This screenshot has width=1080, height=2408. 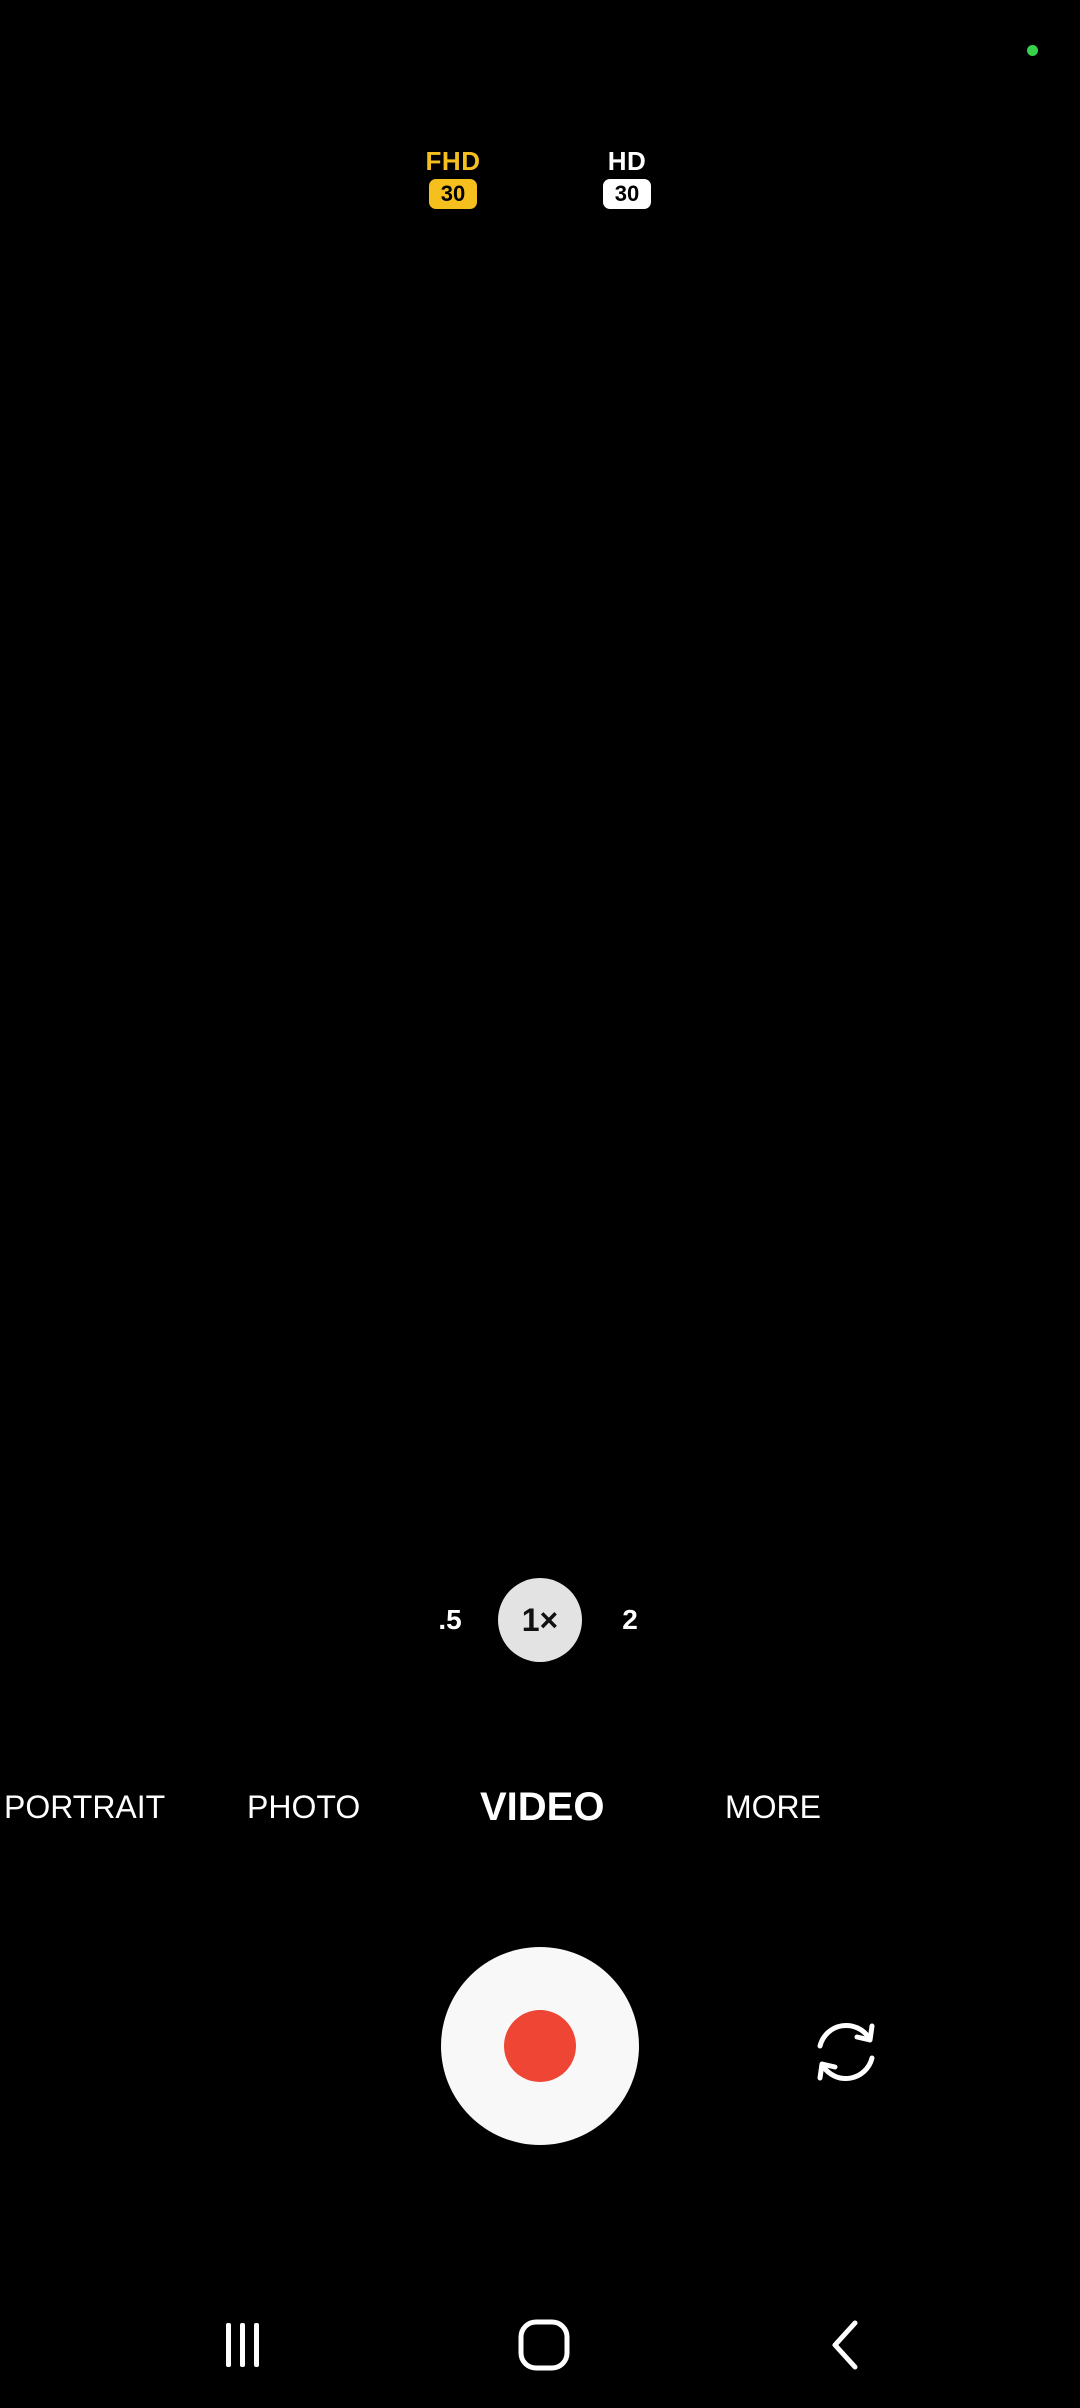 I want to click on privacy-indicator-dot, so click(x=1032, y=50).